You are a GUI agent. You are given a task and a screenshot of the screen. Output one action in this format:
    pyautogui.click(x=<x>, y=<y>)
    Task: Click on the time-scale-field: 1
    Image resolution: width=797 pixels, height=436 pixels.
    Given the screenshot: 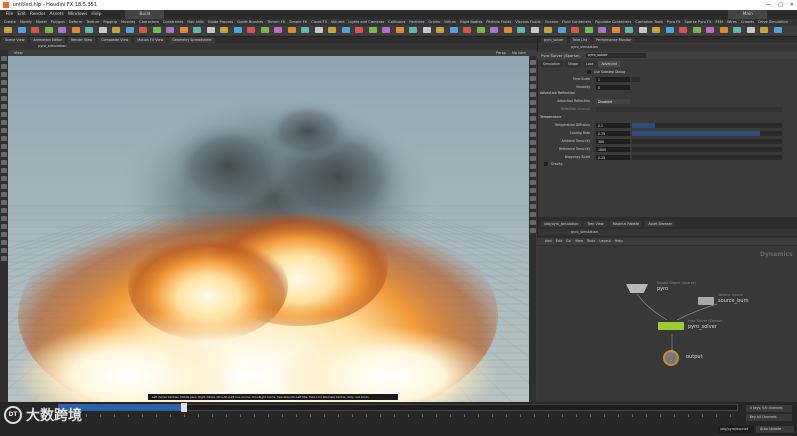 What is the action you would take?
    pyautogui.click(x=613, y=79)
    